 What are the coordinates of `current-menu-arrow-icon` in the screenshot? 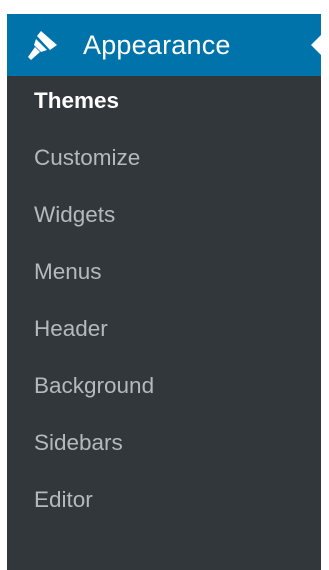 It's located at (316, 45).